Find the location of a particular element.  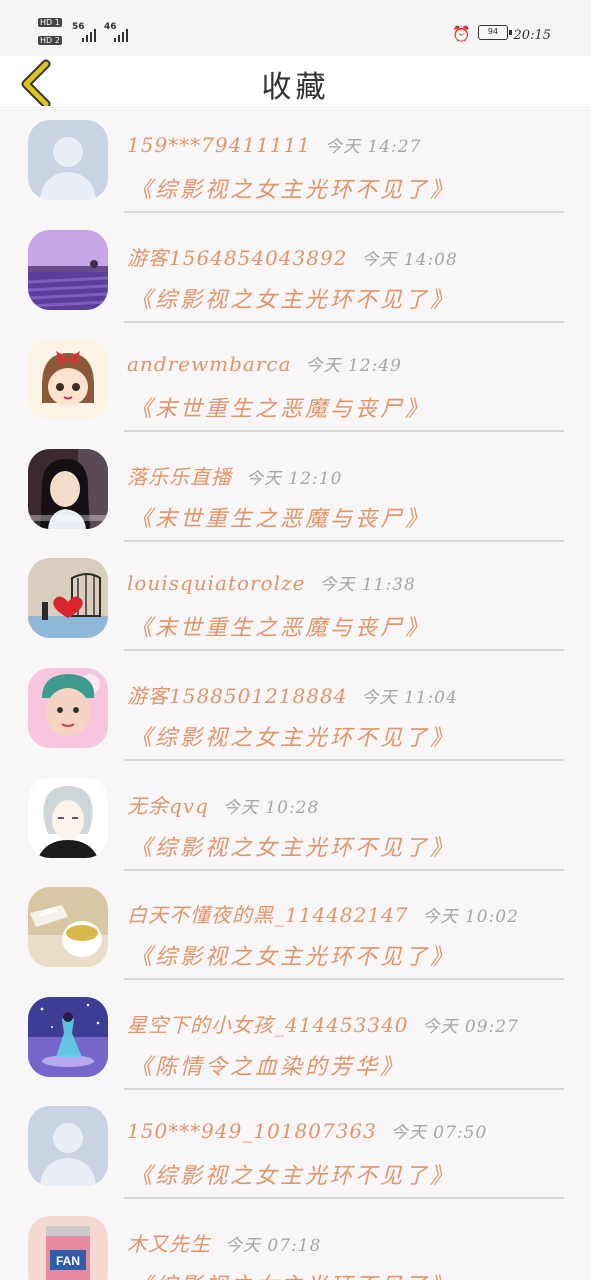

name-row: 白天不懂夜的黑_114482147 今天 10:02 is located at coordinates (323, 913).